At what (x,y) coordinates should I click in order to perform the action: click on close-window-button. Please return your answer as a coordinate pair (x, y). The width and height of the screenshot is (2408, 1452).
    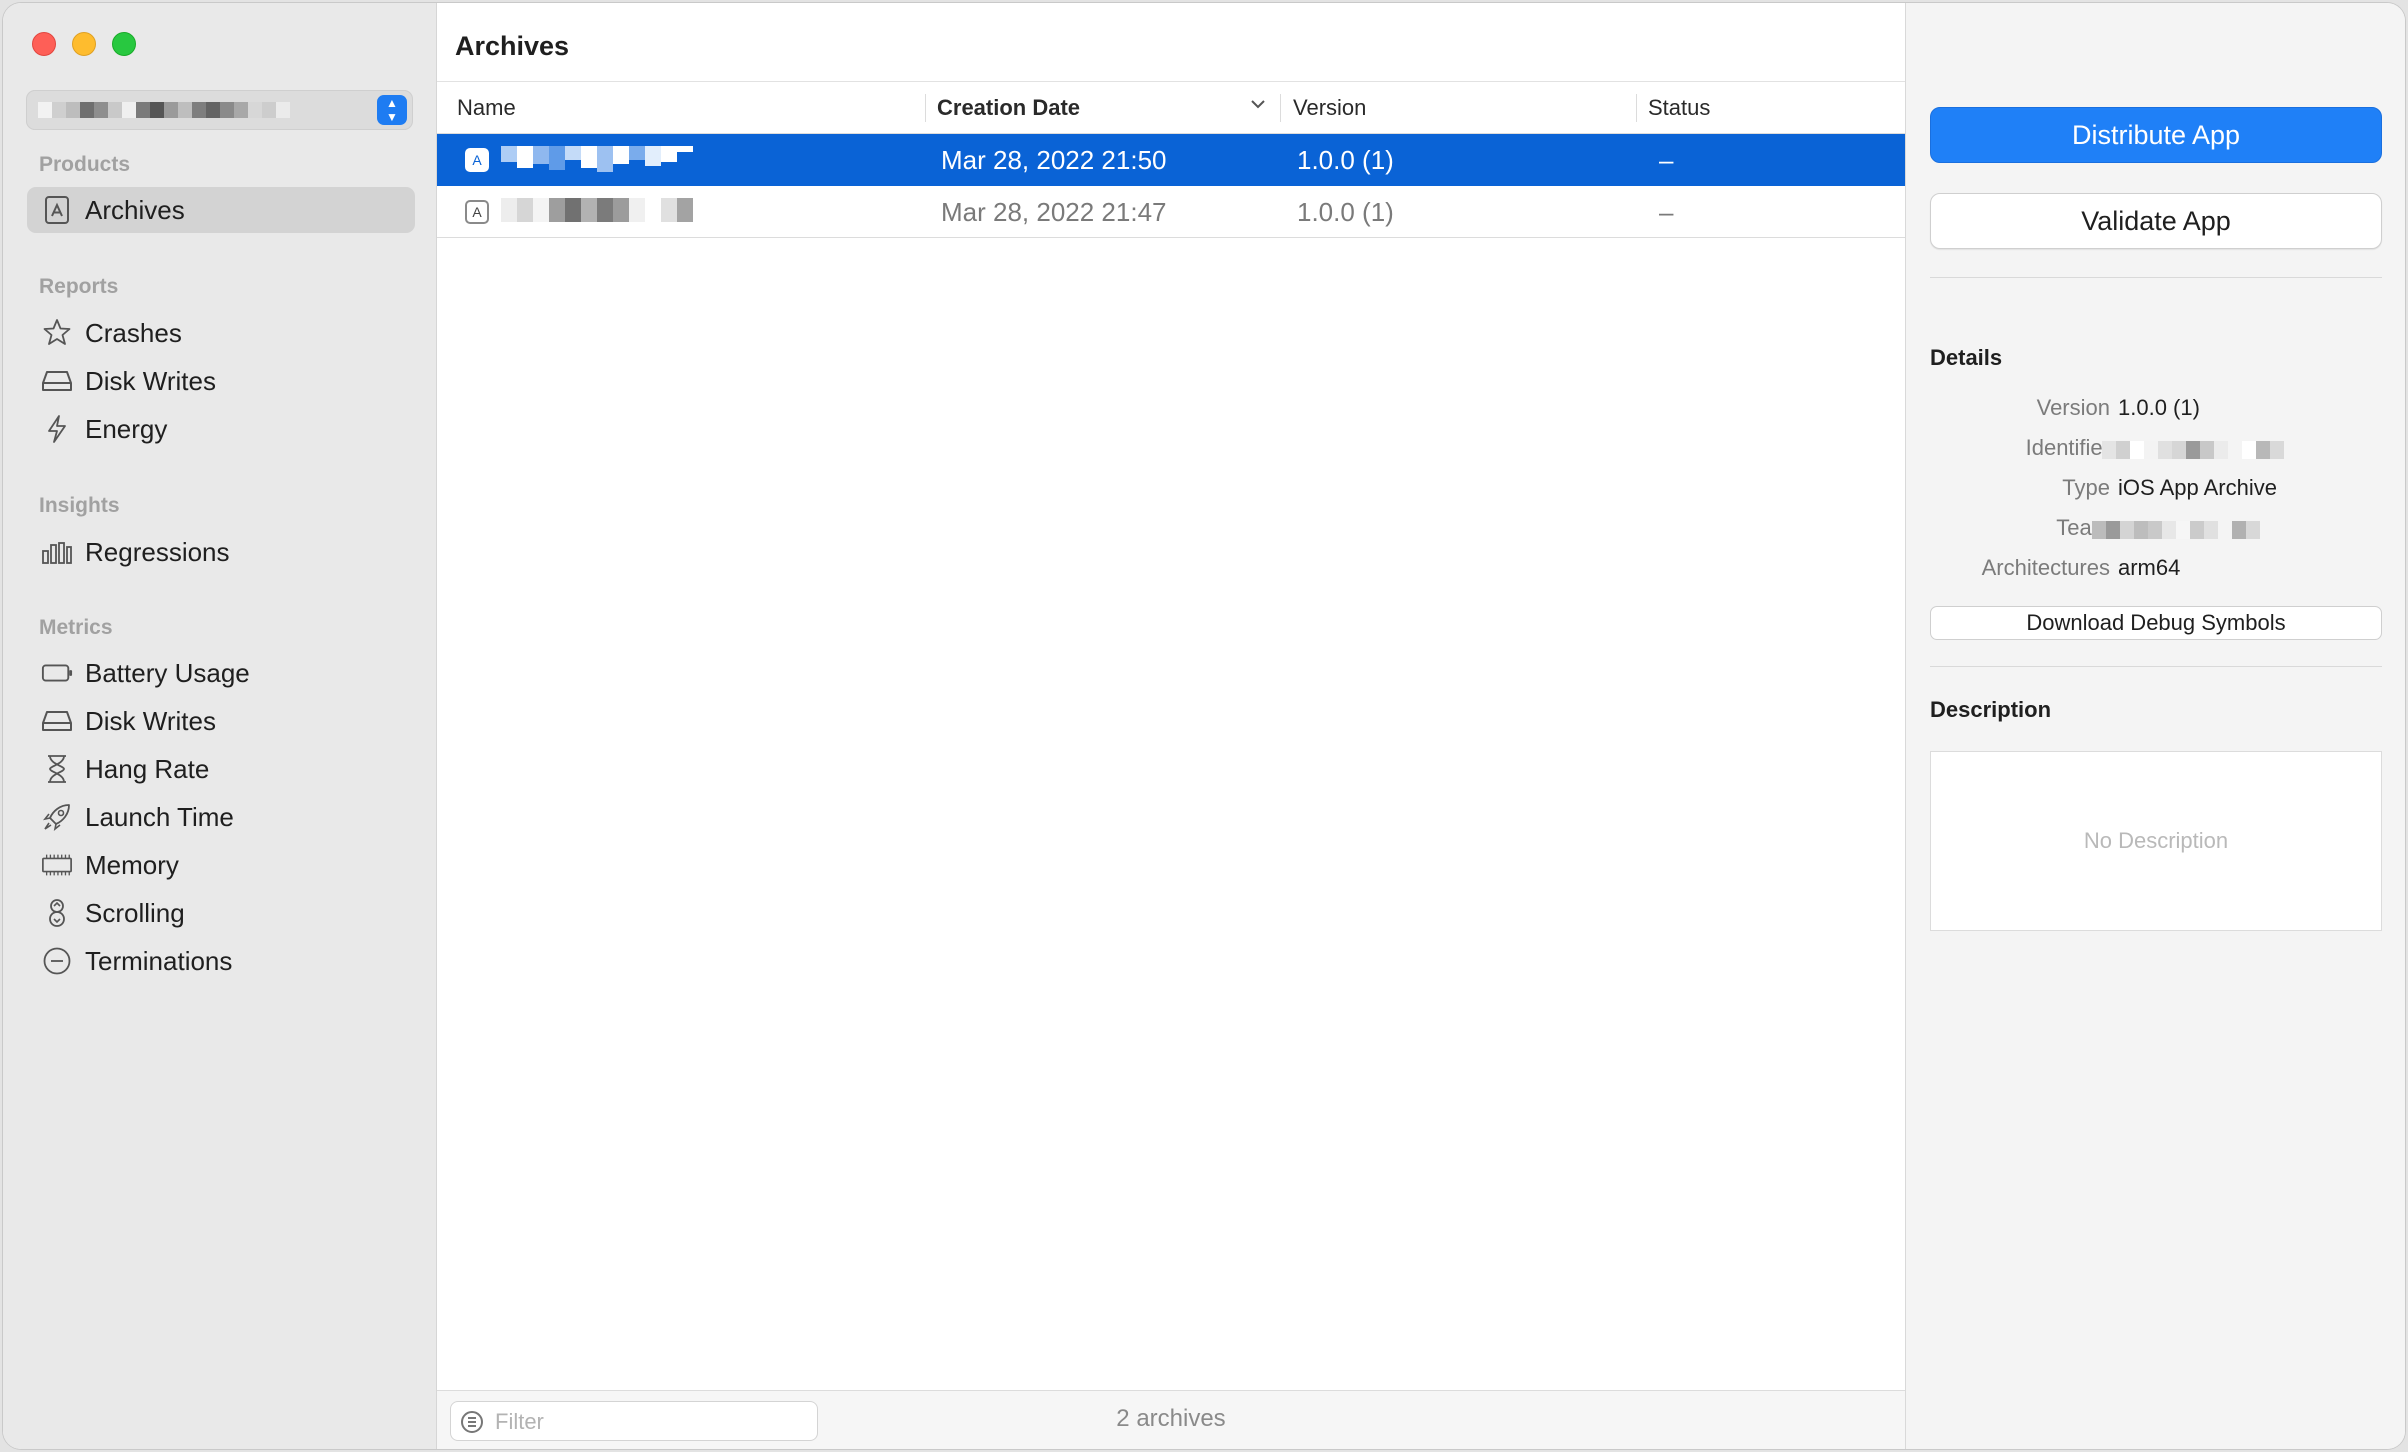
    Looking at the image, I should click on (44, 44).